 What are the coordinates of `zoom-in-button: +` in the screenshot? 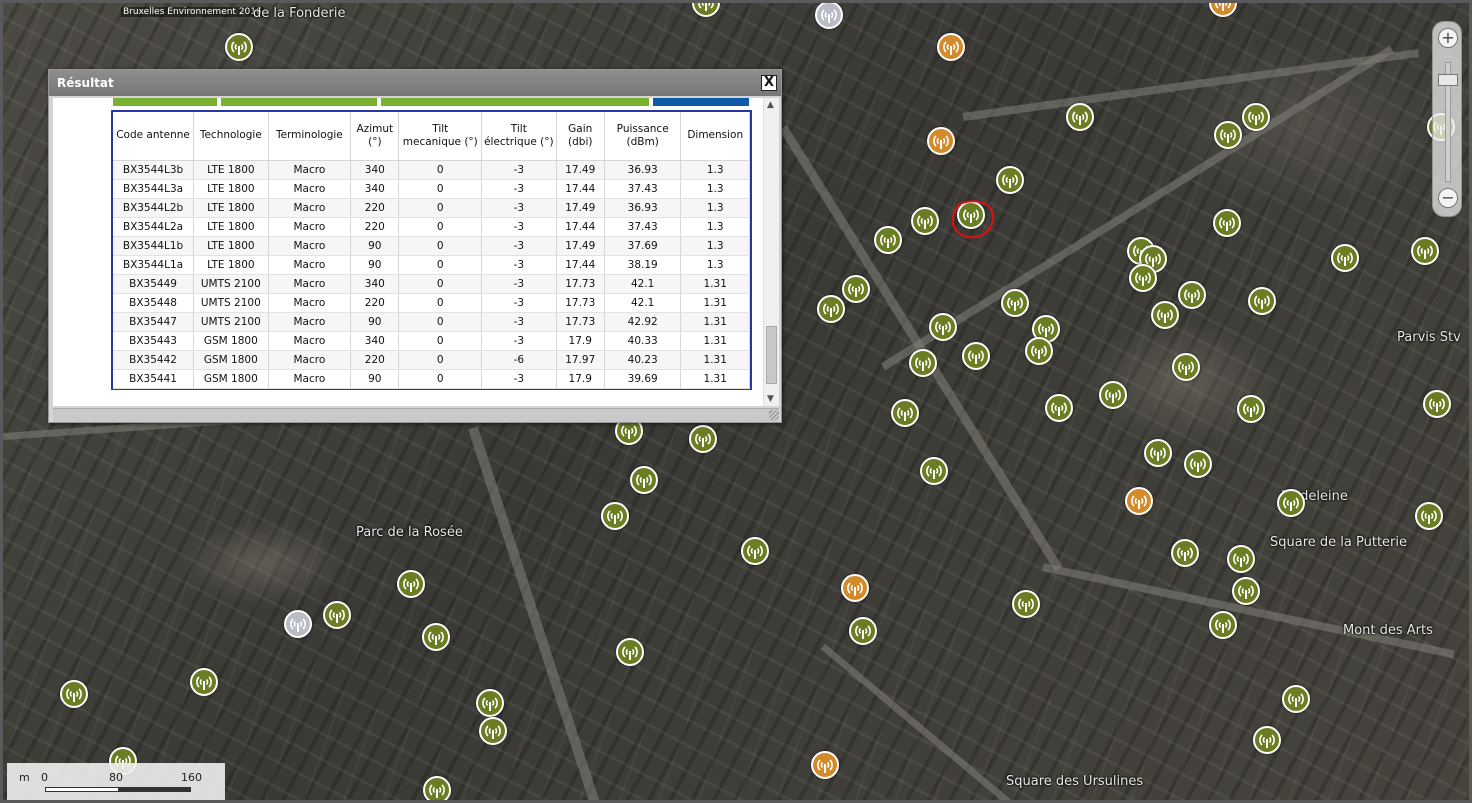 It's located at (1448, 38).